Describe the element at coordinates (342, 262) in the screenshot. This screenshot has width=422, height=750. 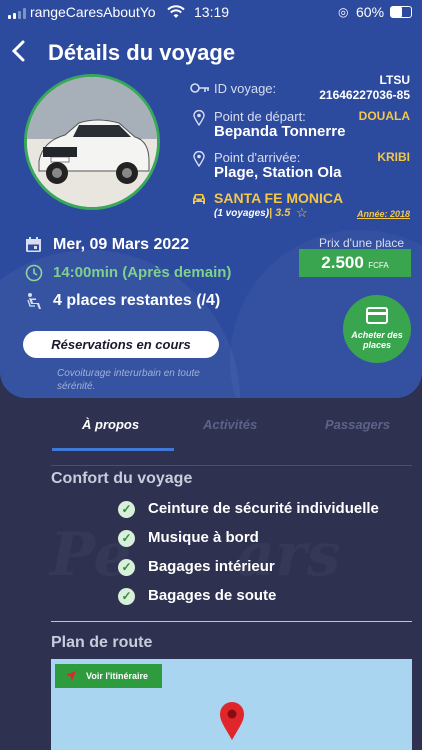
I see `price-value: 2.500` at that location.